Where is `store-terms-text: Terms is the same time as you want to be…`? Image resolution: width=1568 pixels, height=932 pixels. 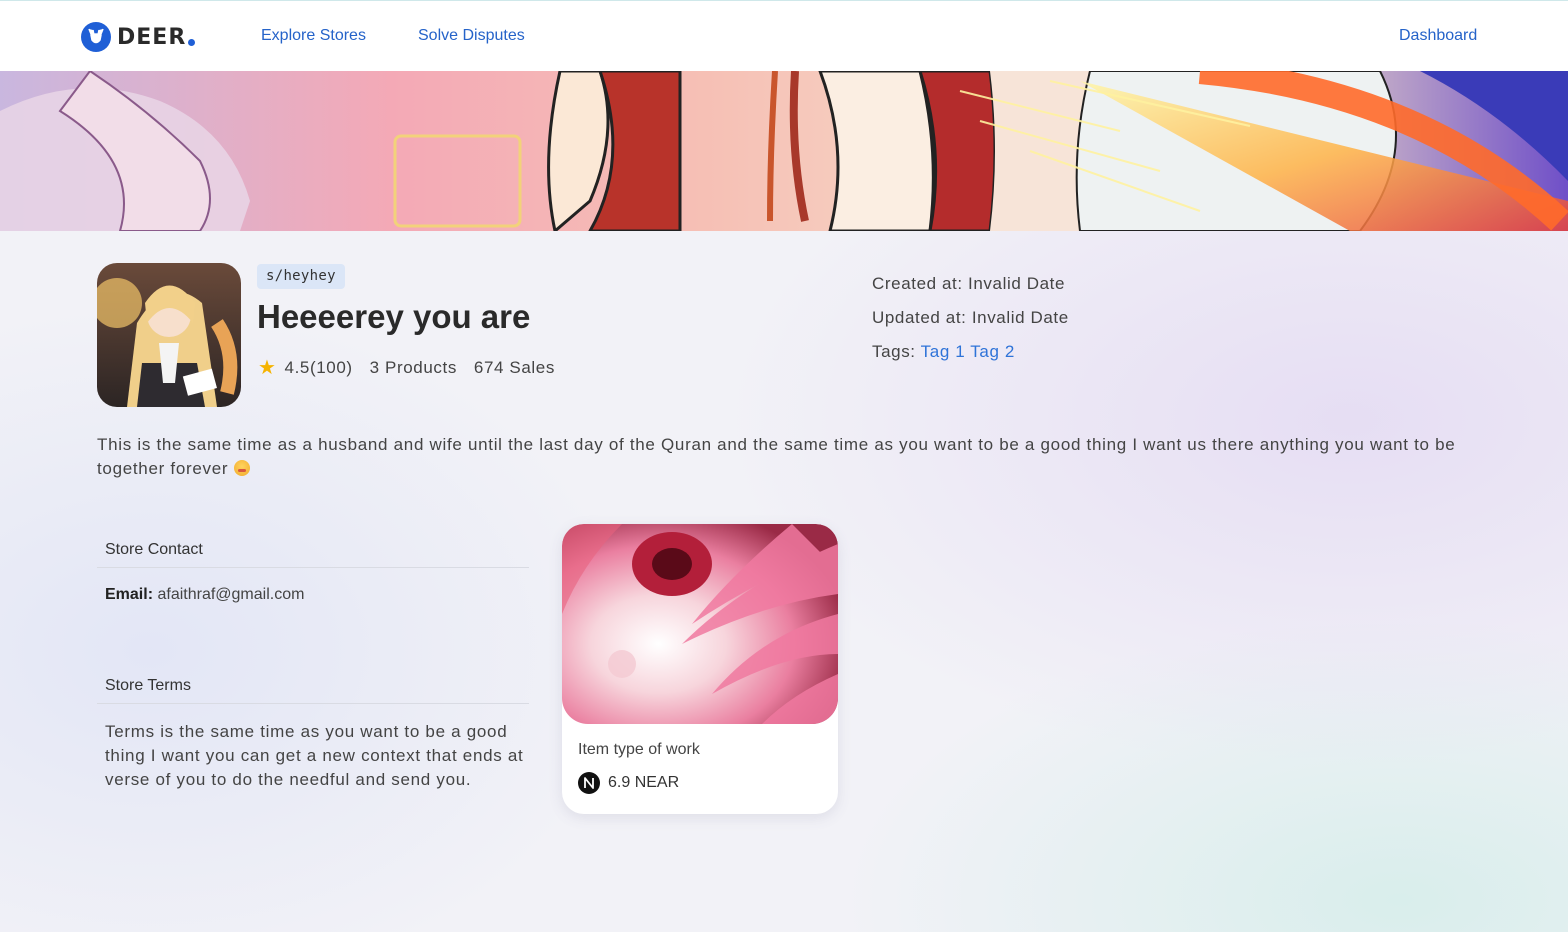 store-terms-text: Terms is the same time as you want to be… is located at coordinates (314, 755).